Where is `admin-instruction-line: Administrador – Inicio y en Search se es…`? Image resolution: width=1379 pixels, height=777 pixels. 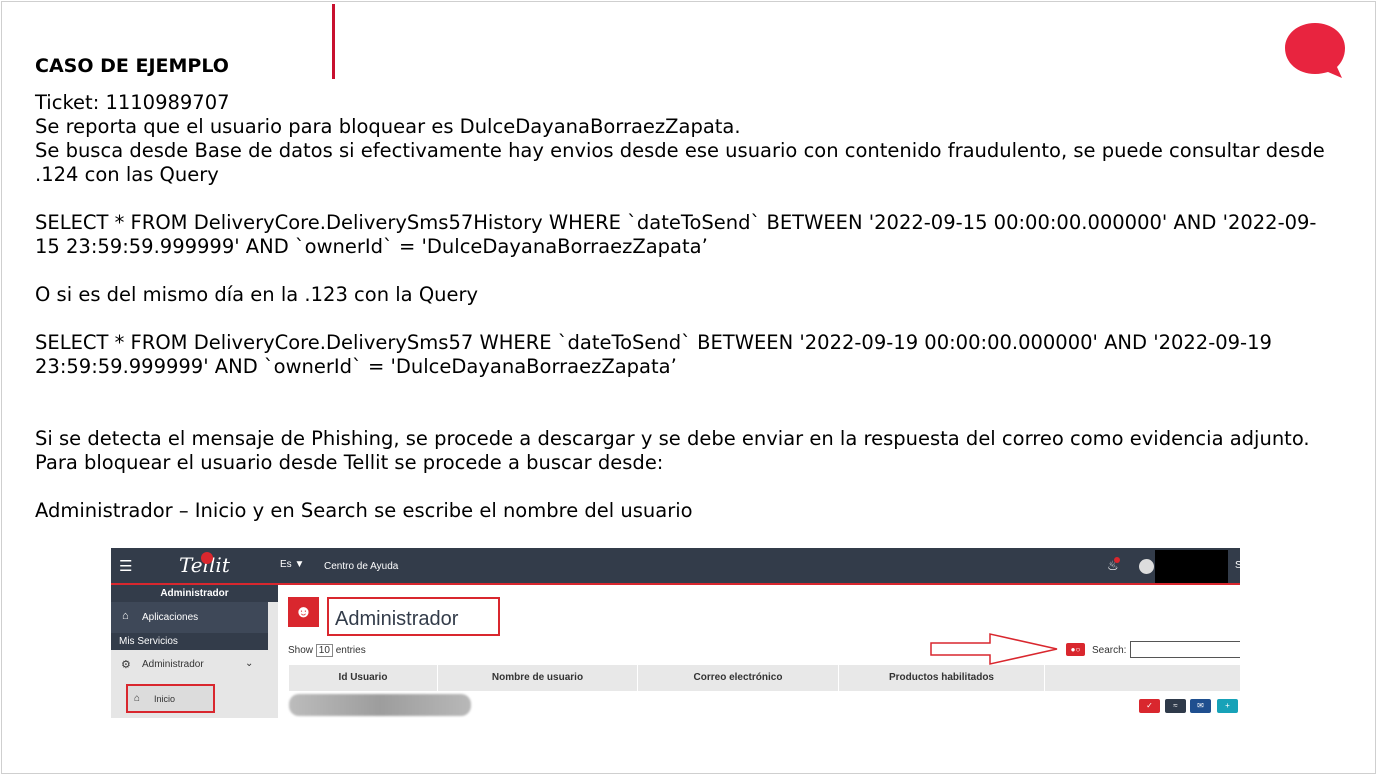 admin-instruction-line: Administrador – Inicio y en Search se es… is located at coordinates (364, 510).